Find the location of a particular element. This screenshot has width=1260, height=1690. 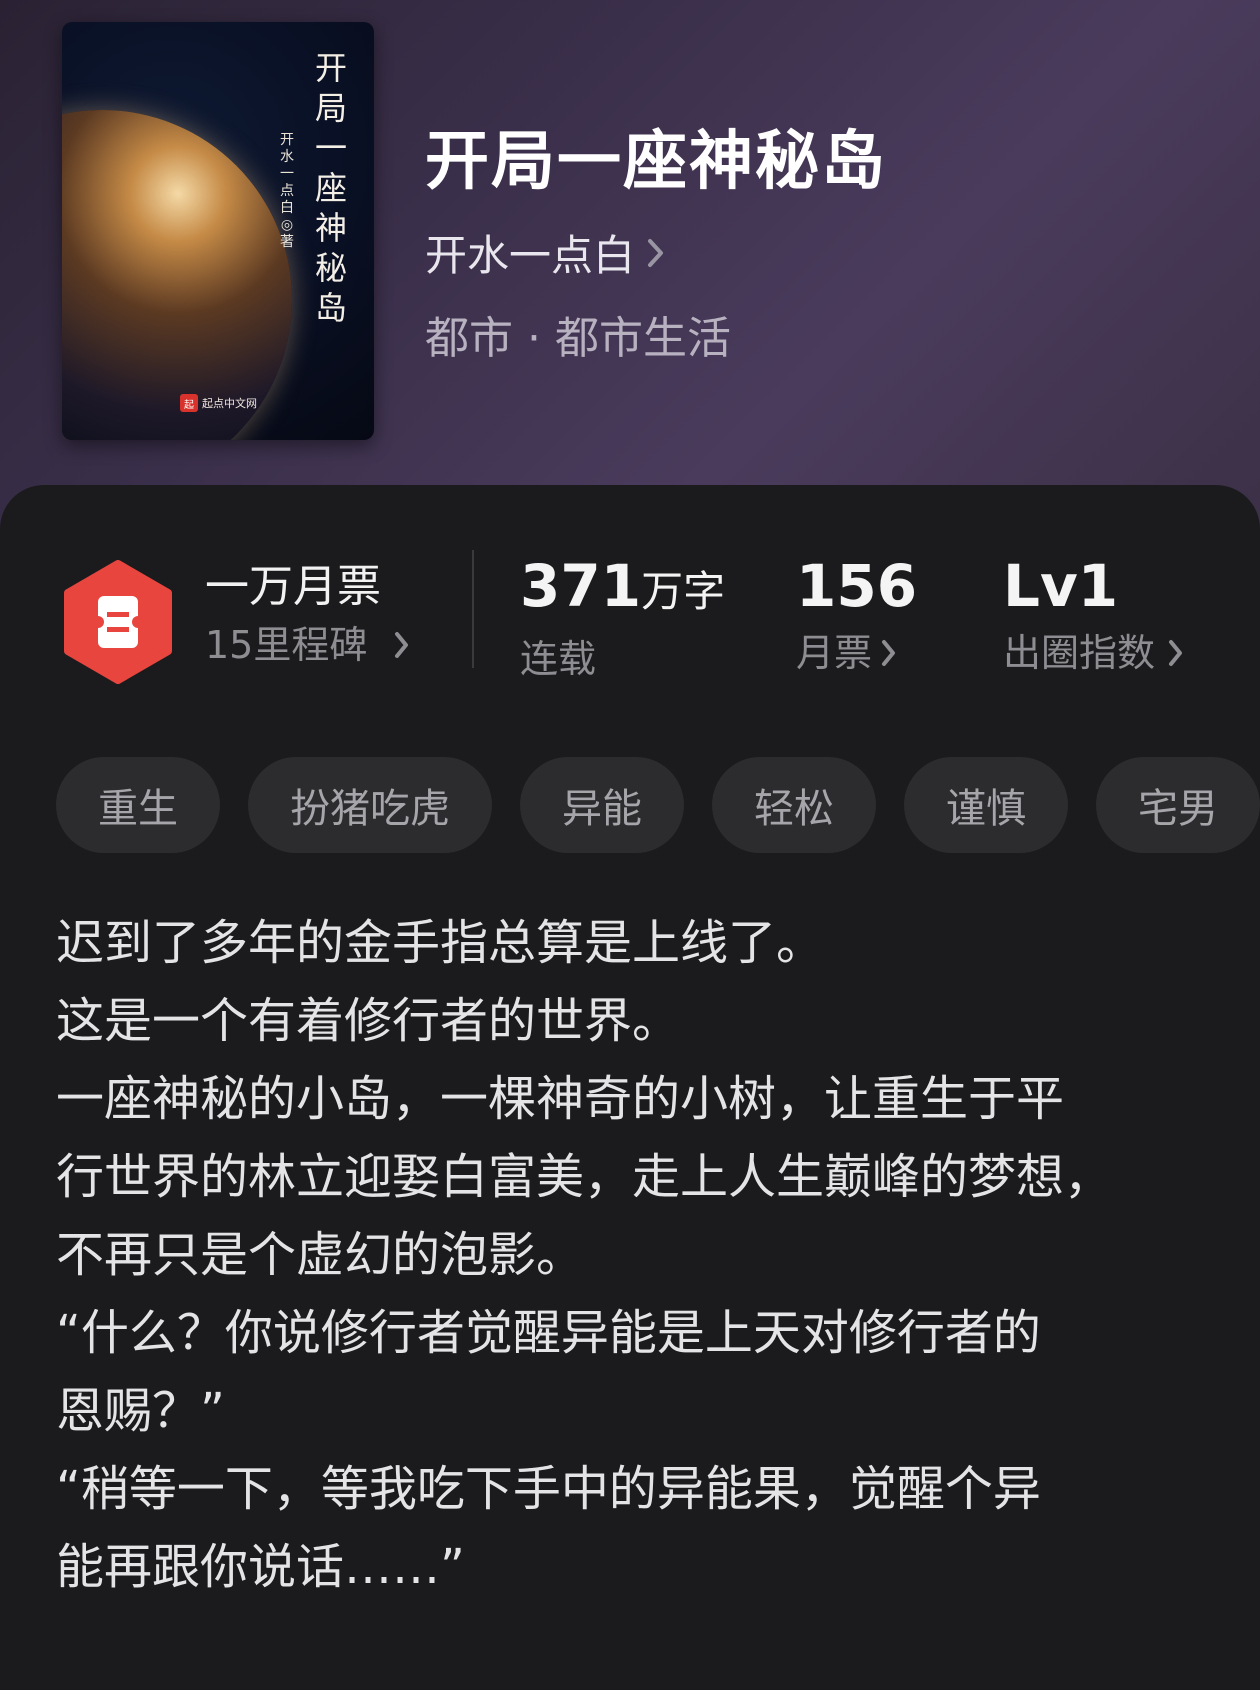

tag-chip: 重生 is located at coordinates (138, 805).